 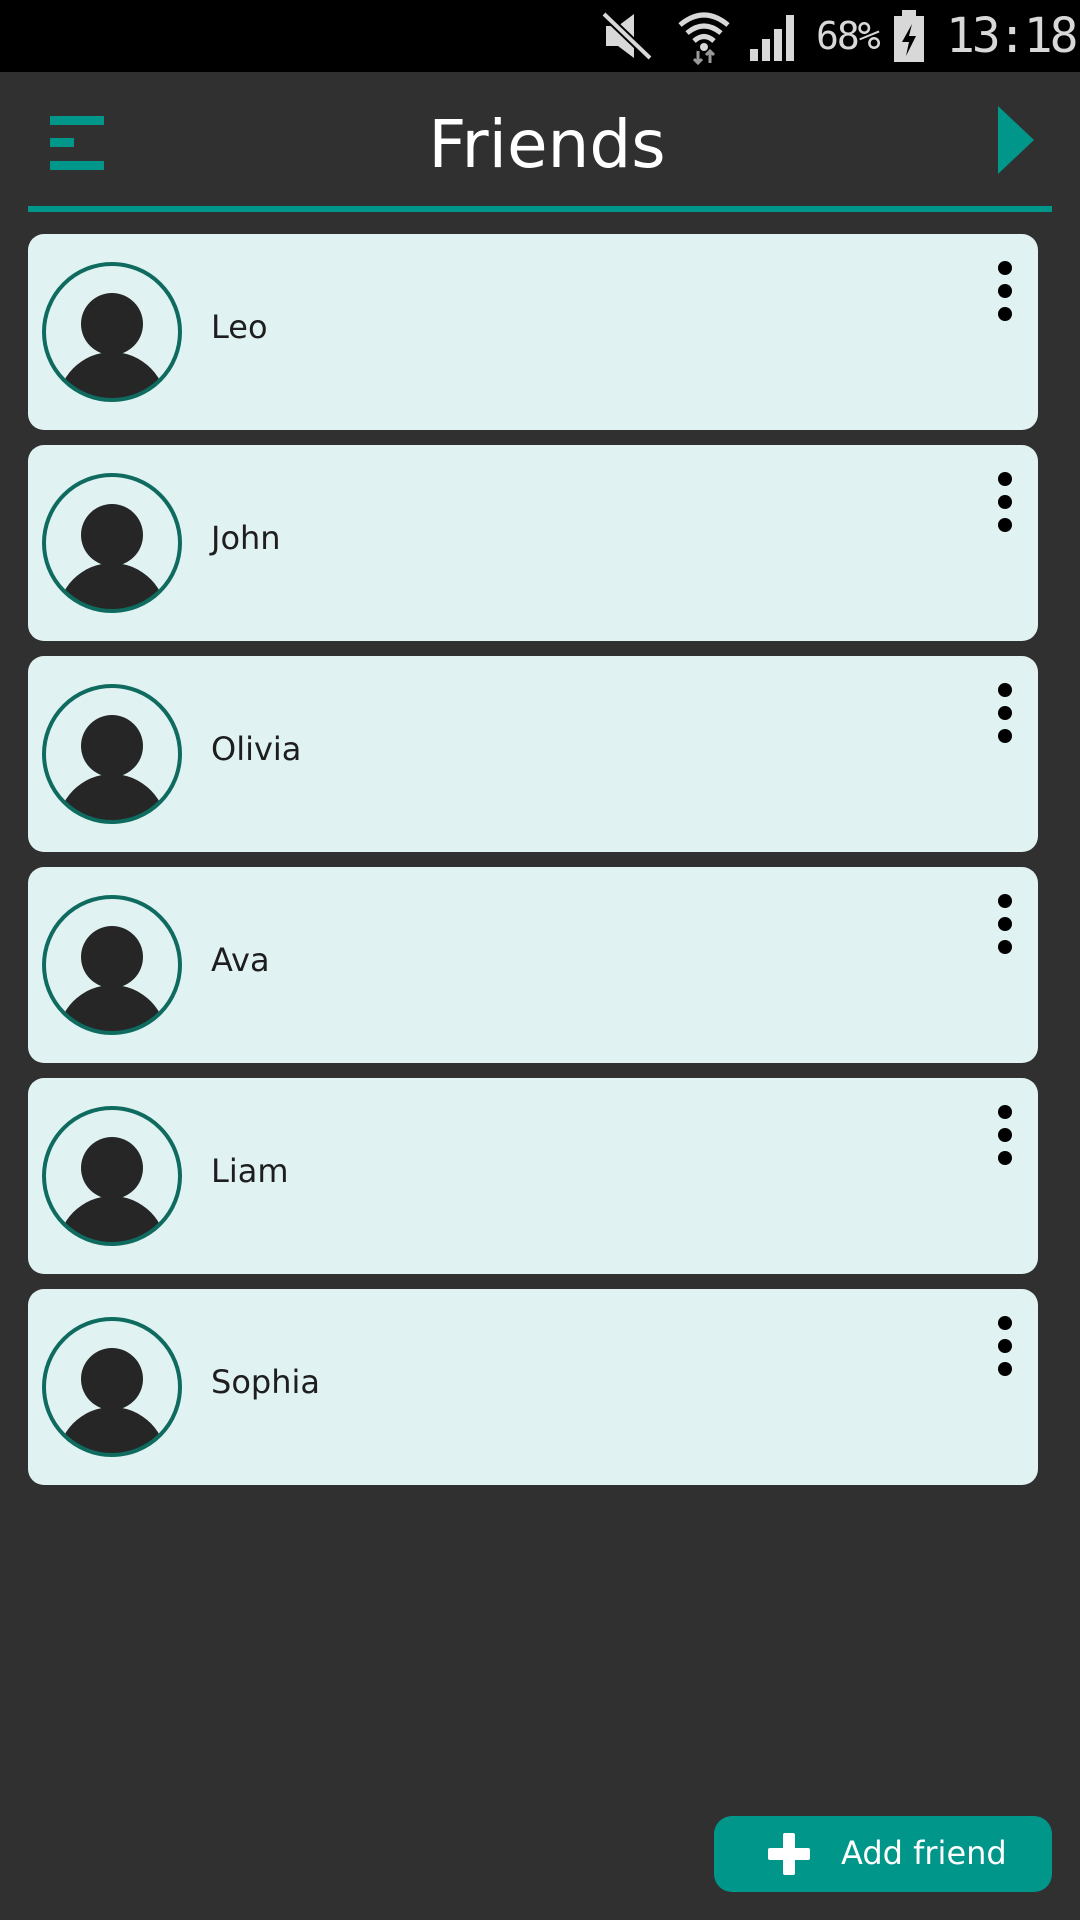 I want to click on friend-name: Leo, so click(x=239, y=327).